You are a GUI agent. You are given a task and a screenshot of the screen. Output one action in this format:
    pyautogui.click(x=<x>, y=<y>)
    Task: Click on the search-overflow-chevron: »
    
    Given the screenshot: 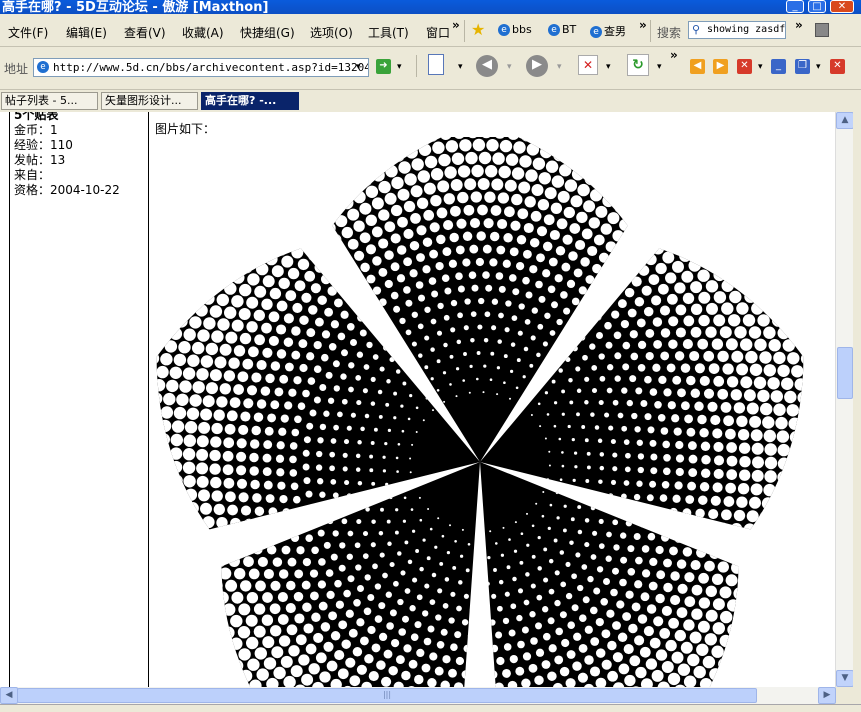 What is the action you would take?
    pyautogui.click(x=799, y=25)
    